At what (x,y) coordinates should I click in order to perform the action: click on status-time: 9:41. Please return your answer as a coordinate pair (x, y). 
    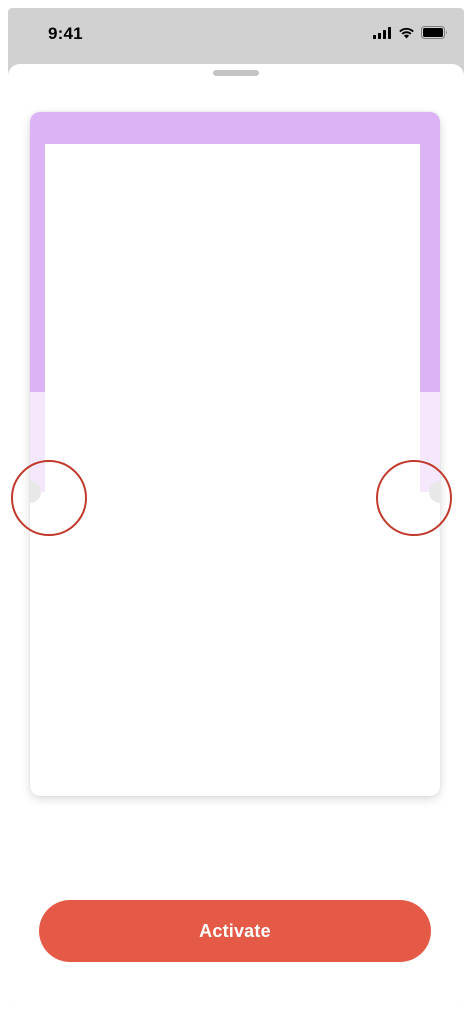
    Looking at the image, I should click on (65, 33).